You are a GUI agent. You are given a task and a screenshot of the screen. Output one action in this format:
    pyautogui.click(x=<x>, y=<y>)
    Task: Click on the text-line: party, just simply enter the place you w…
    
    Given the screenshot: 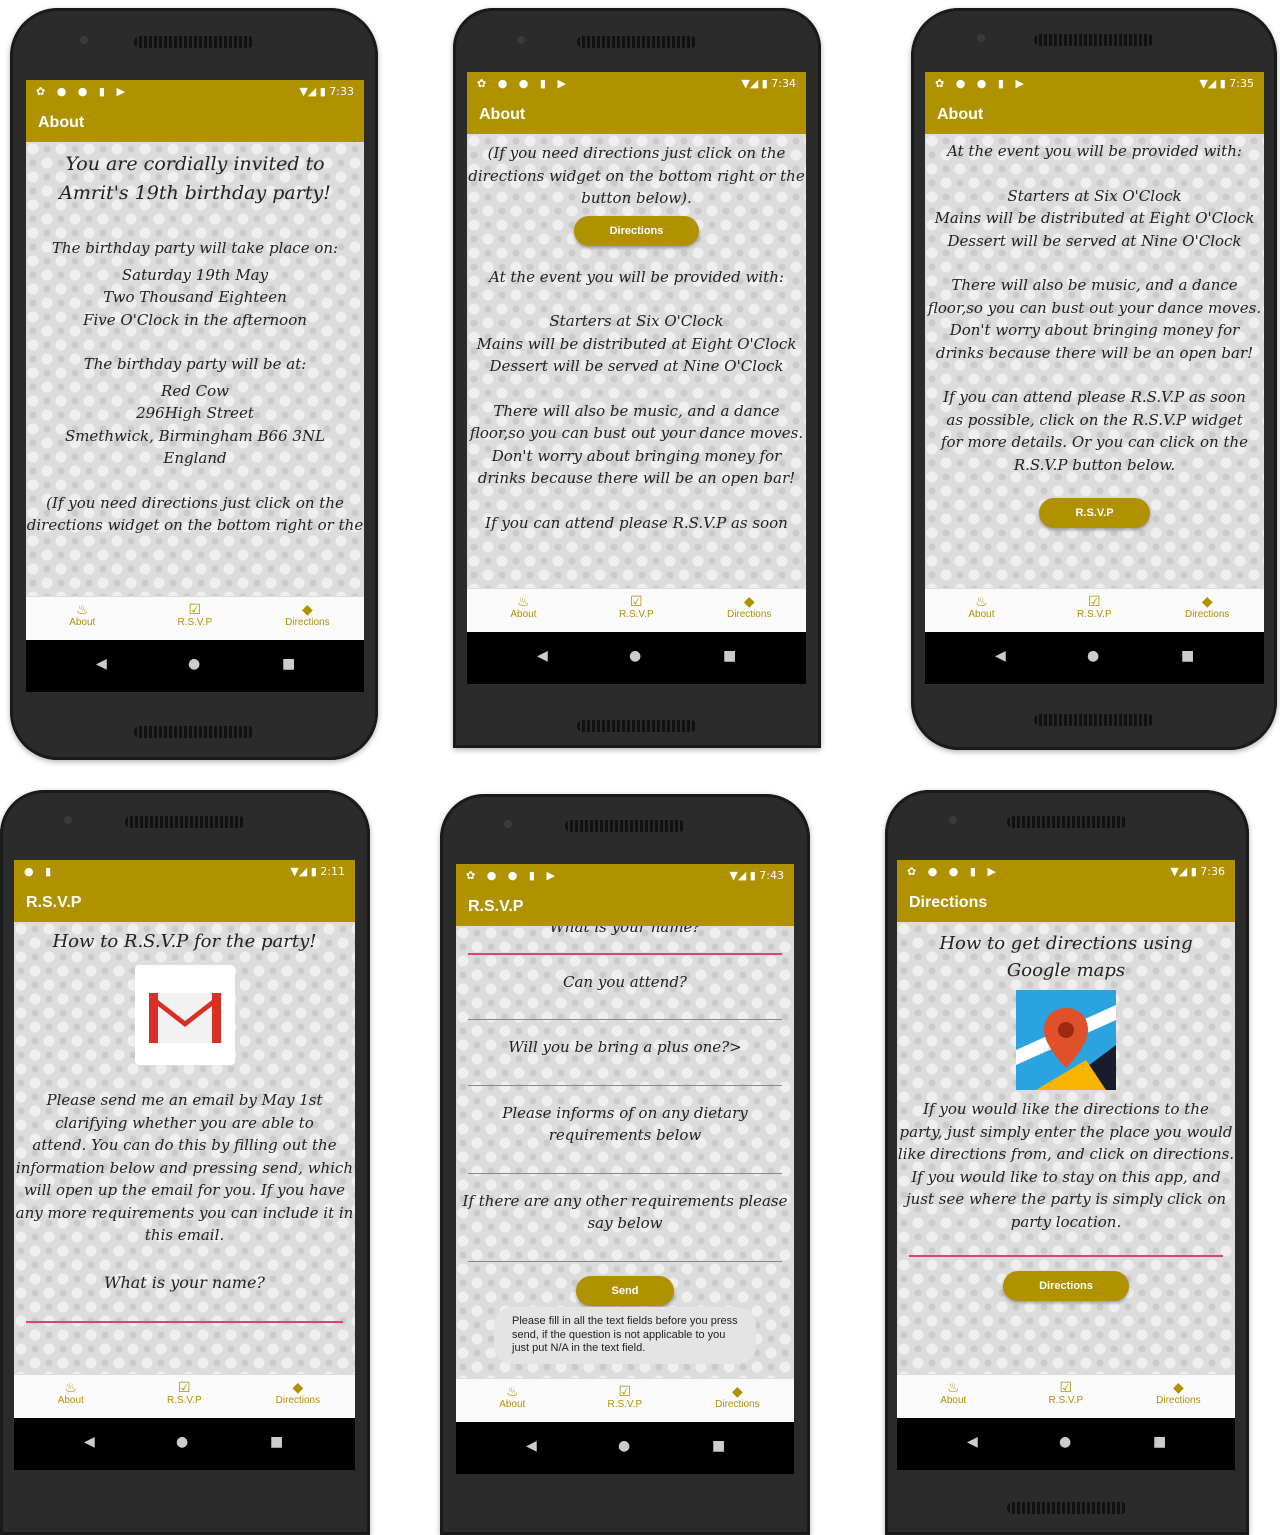 What is the action you would take?
    pyautogui.click(x=1066, y=1131)
    